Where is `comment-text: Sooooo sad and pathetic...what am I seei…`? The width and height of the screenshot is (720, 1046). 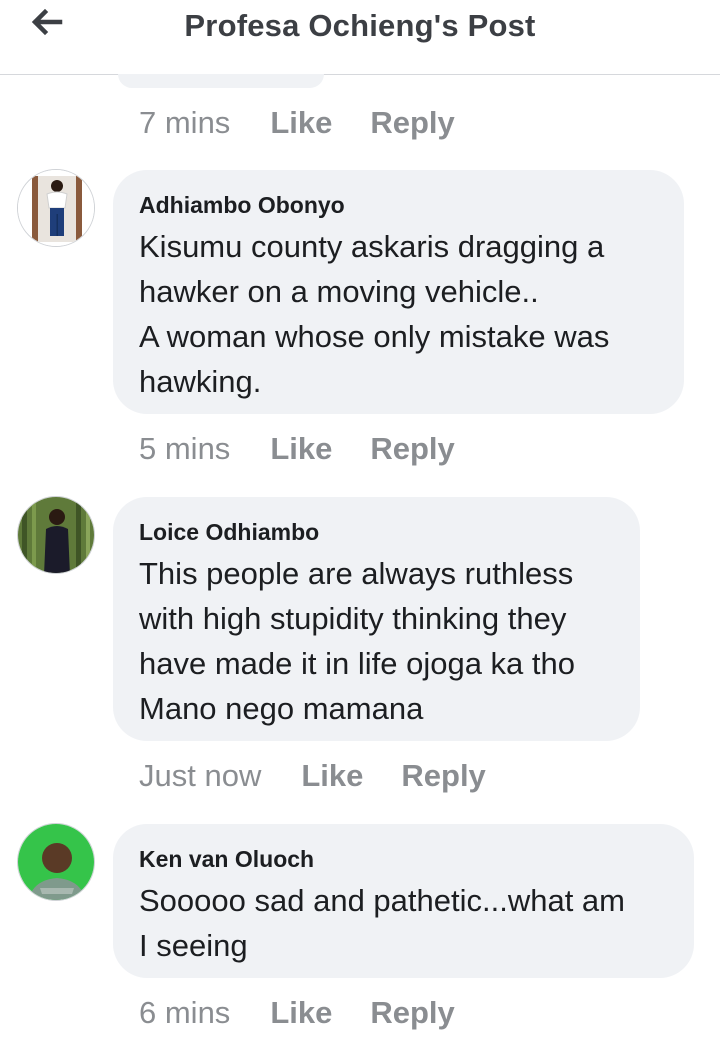
comment-text: Sooooo sad and pathetic...what am I seei… is located at coordinates (404, 923).